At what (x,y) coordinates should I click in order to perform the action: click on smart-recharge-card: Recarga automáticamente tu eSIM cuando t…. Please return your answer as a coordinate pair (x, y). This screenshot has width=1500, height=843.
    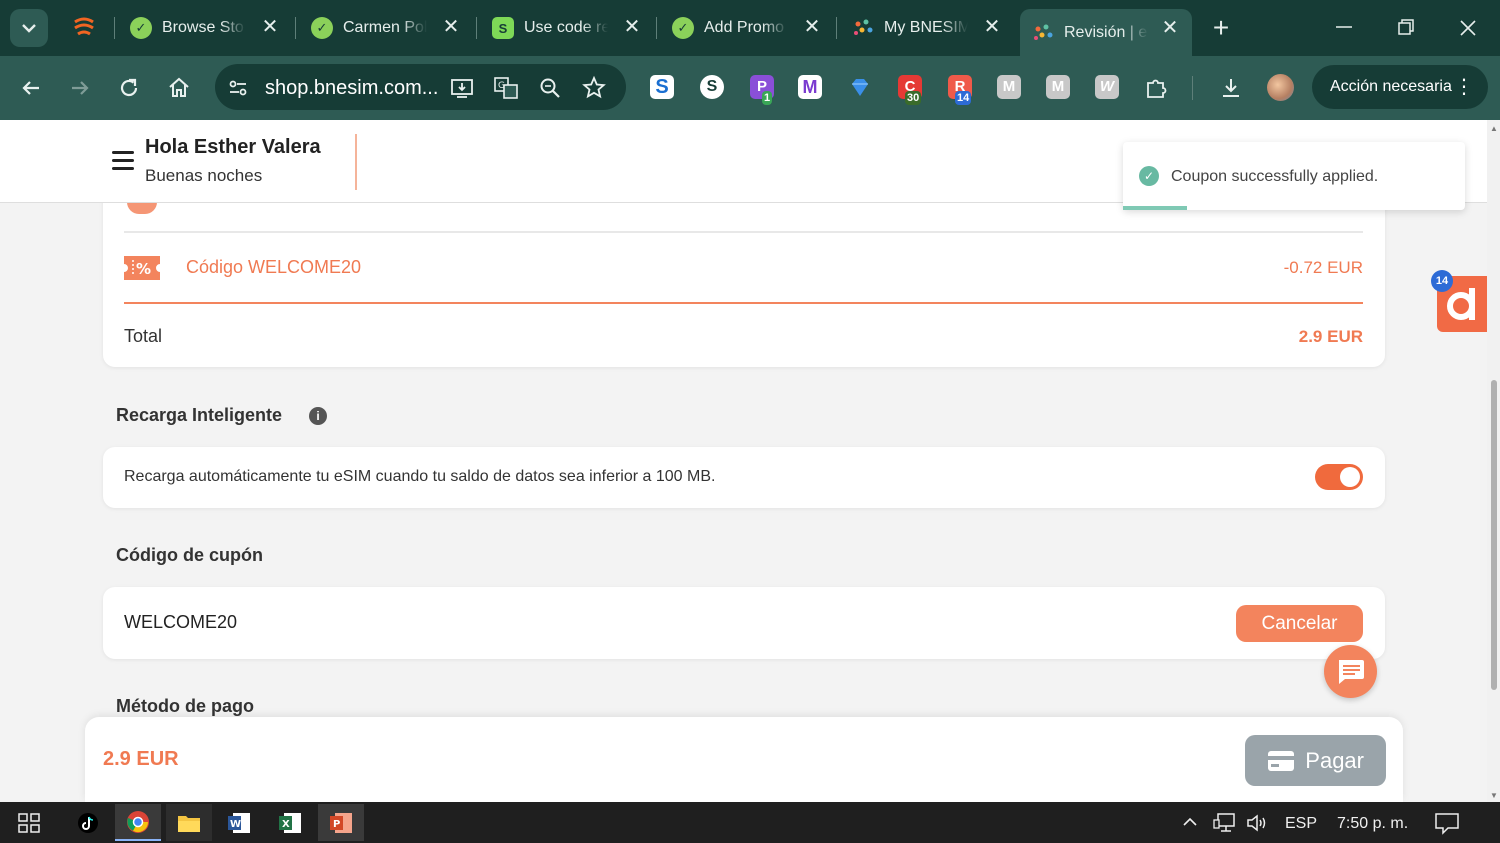
    Looking at the image, I should click on (744, 477).